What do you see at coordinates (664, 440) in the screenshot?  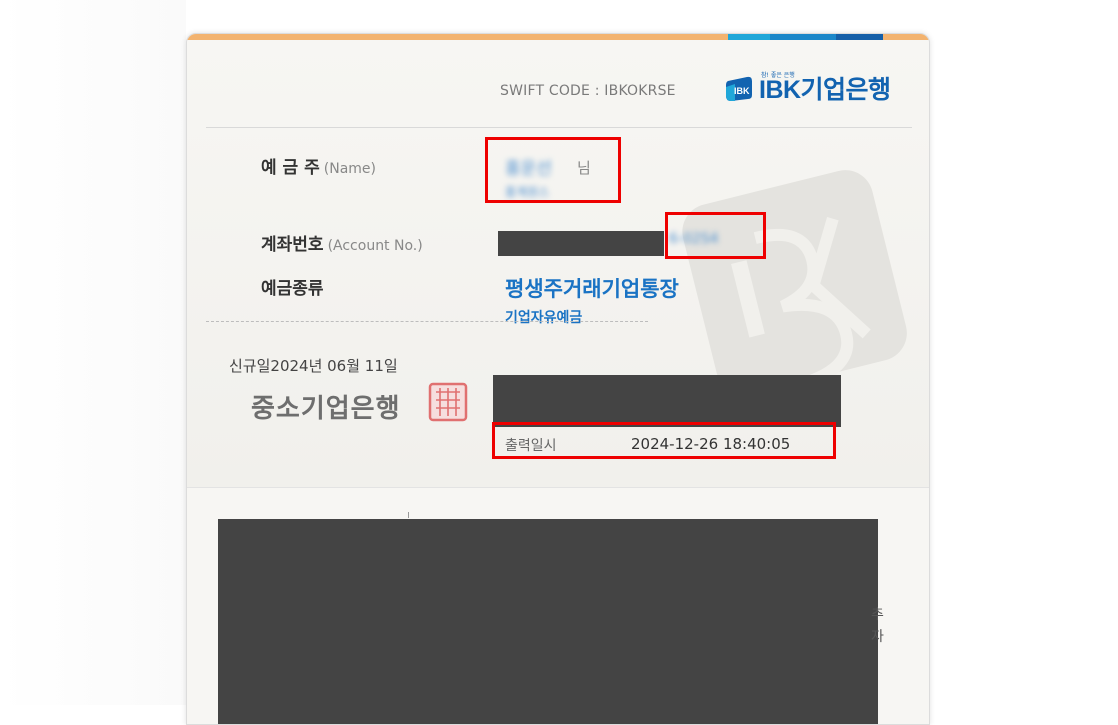 I see `highlight-print-time-box` at bounding box center [664, 440].